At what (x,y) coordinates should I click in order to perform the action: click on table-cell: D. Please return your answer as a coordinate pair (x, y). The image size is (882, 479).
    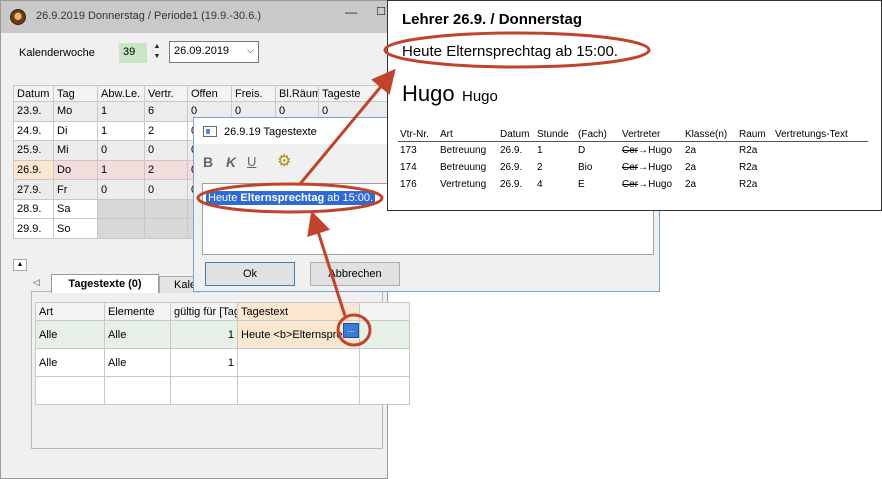
    Looking at the image, I should click on (582, 150).